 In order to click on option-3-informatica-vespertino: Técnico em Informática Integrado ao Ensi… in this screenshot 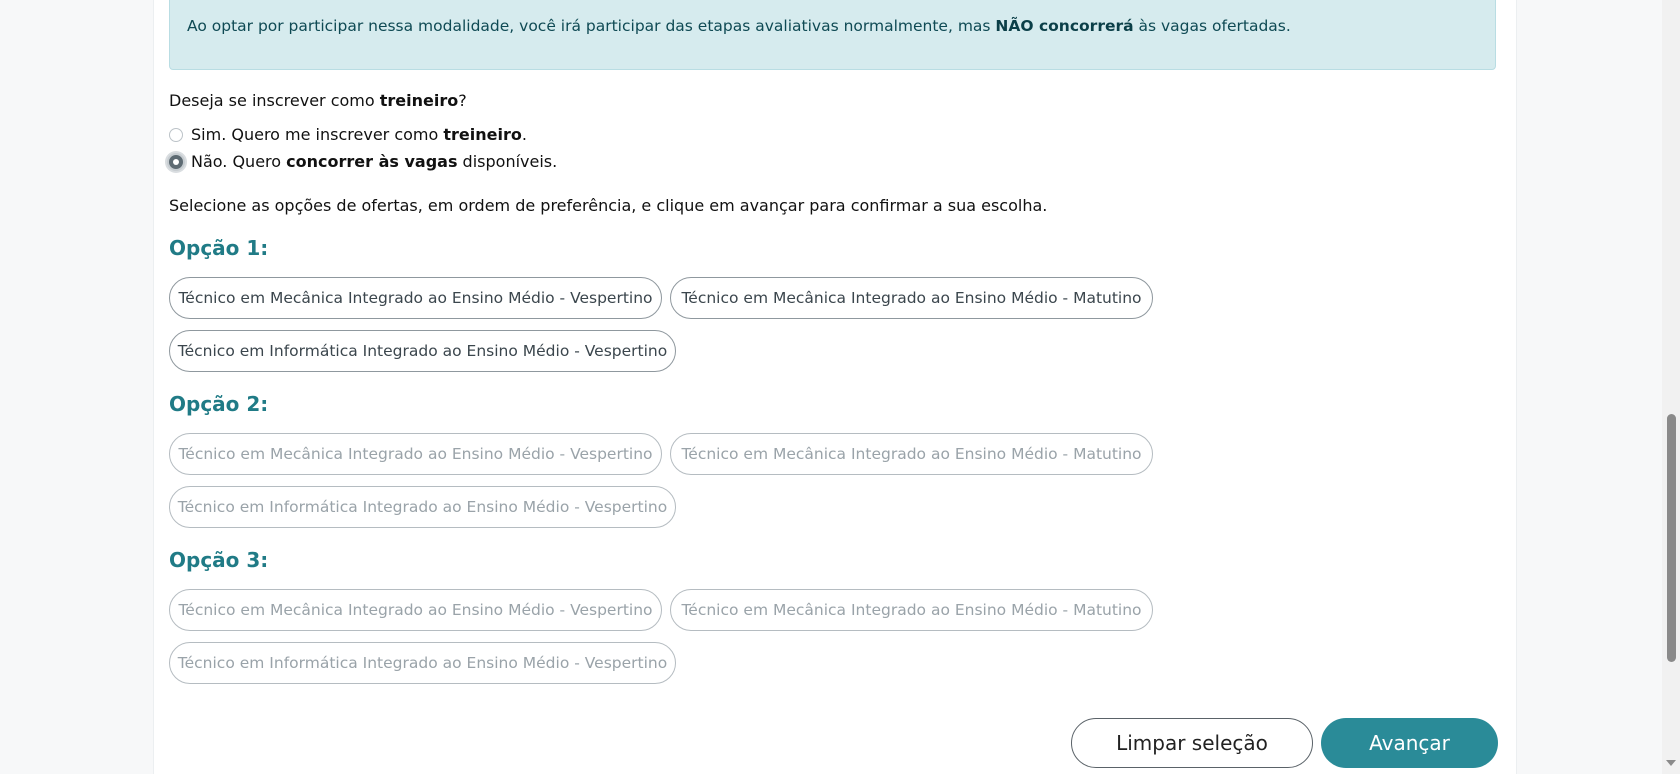, I will do `click(422, 663)`.